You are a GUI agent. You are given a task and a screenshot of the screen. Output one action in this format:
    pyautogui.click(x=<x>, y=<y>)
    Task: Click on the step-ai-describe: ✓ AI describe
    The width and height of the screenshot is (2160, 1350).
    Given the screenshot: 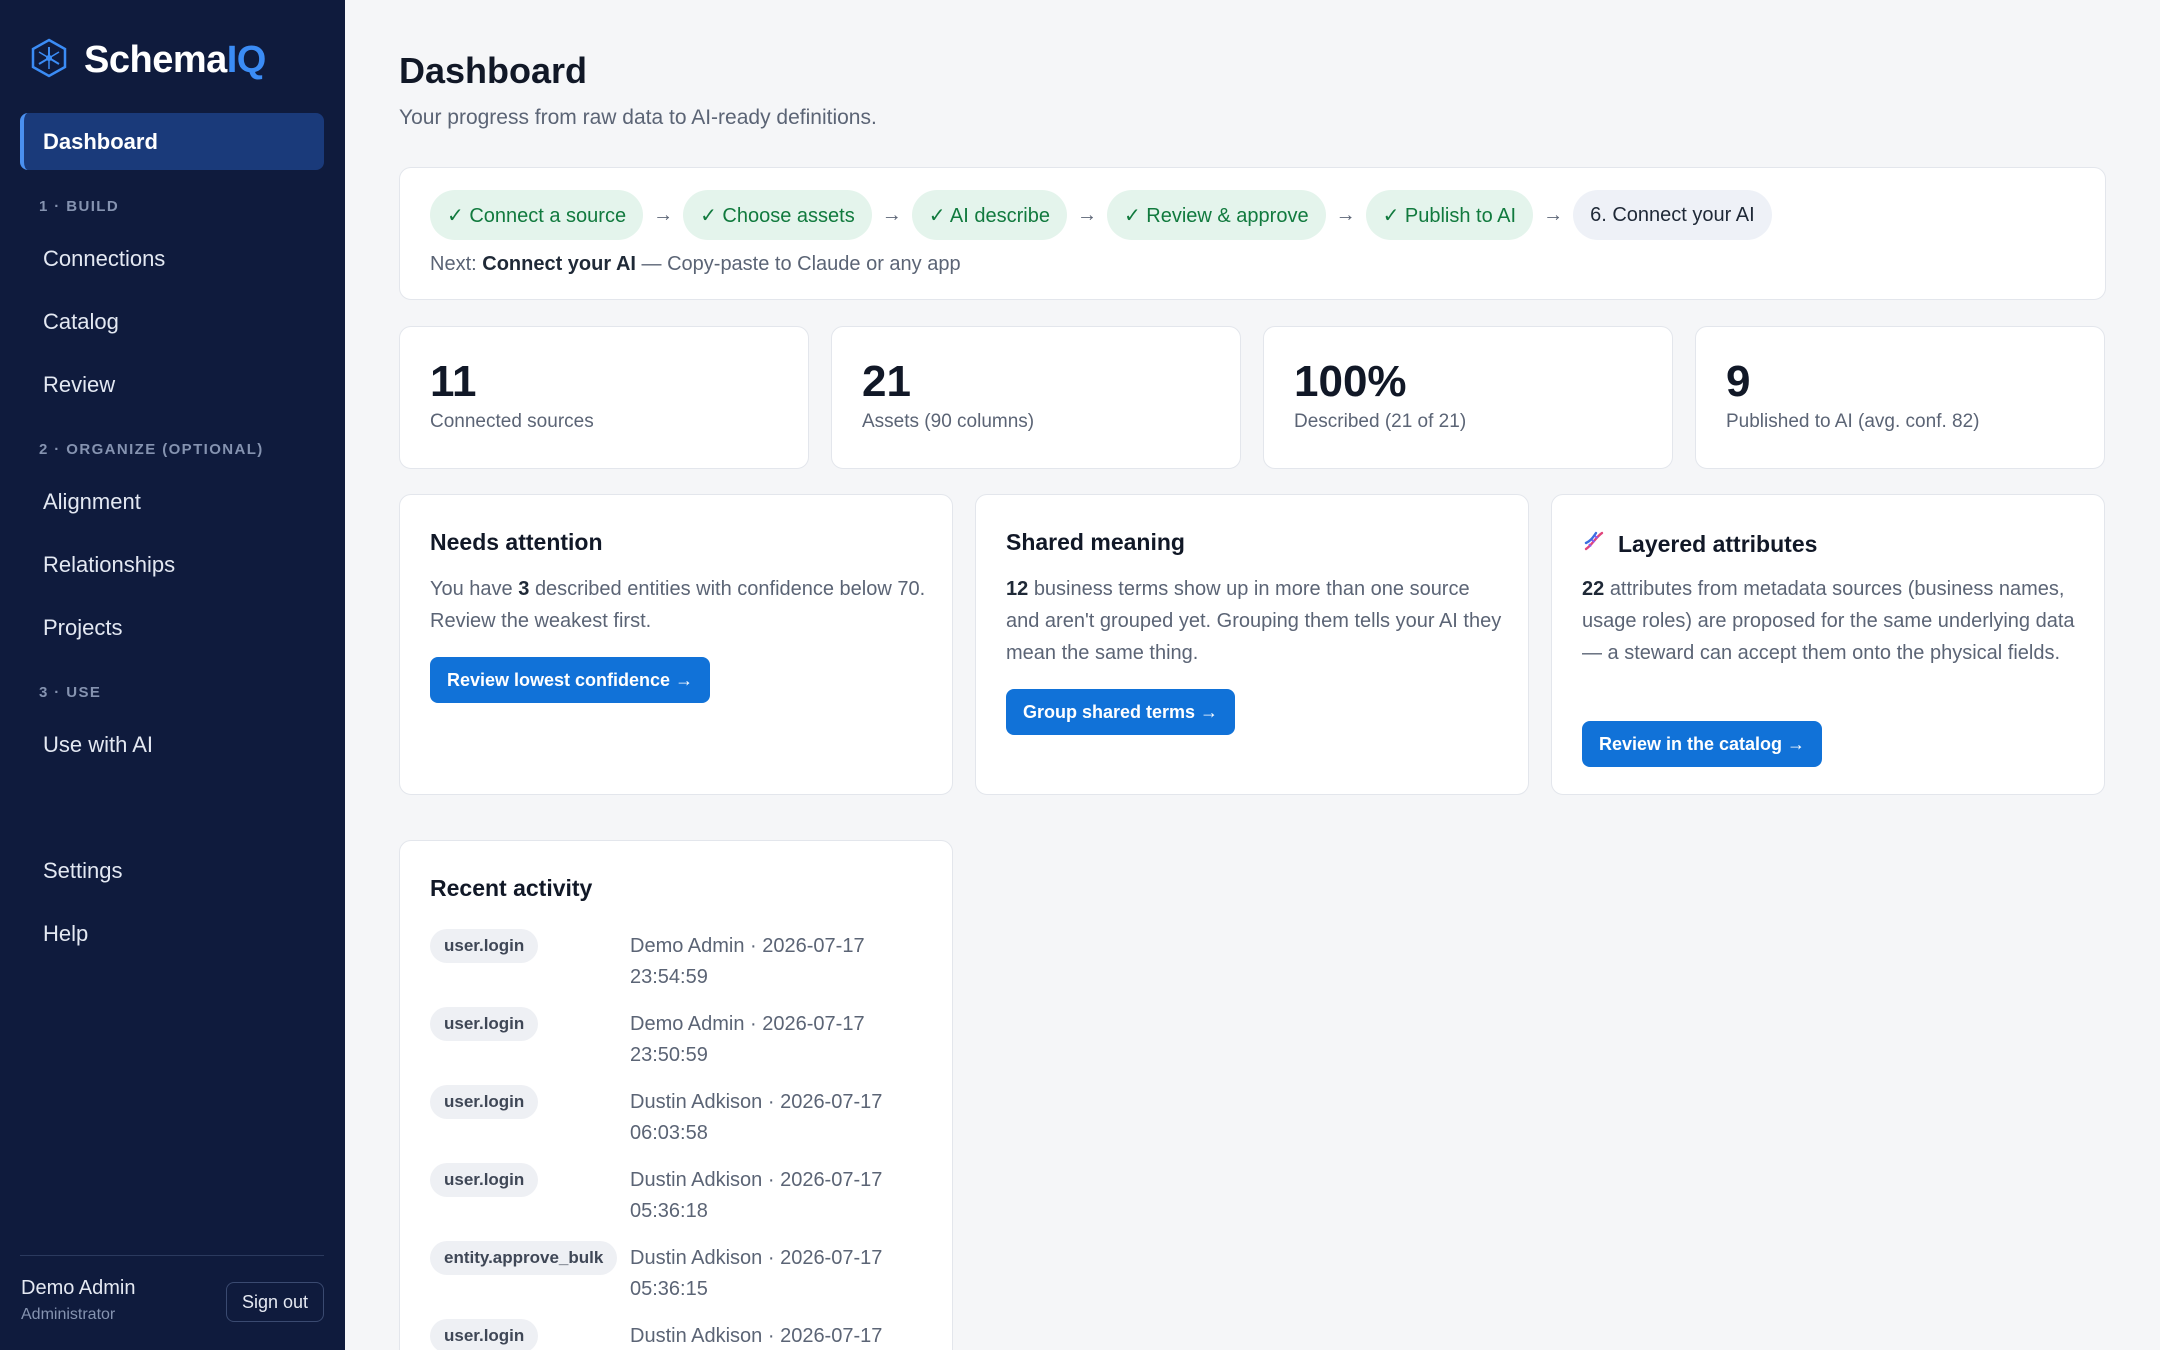 What is the action you would take?
    pyautogui.click(x=989, y=215)
    